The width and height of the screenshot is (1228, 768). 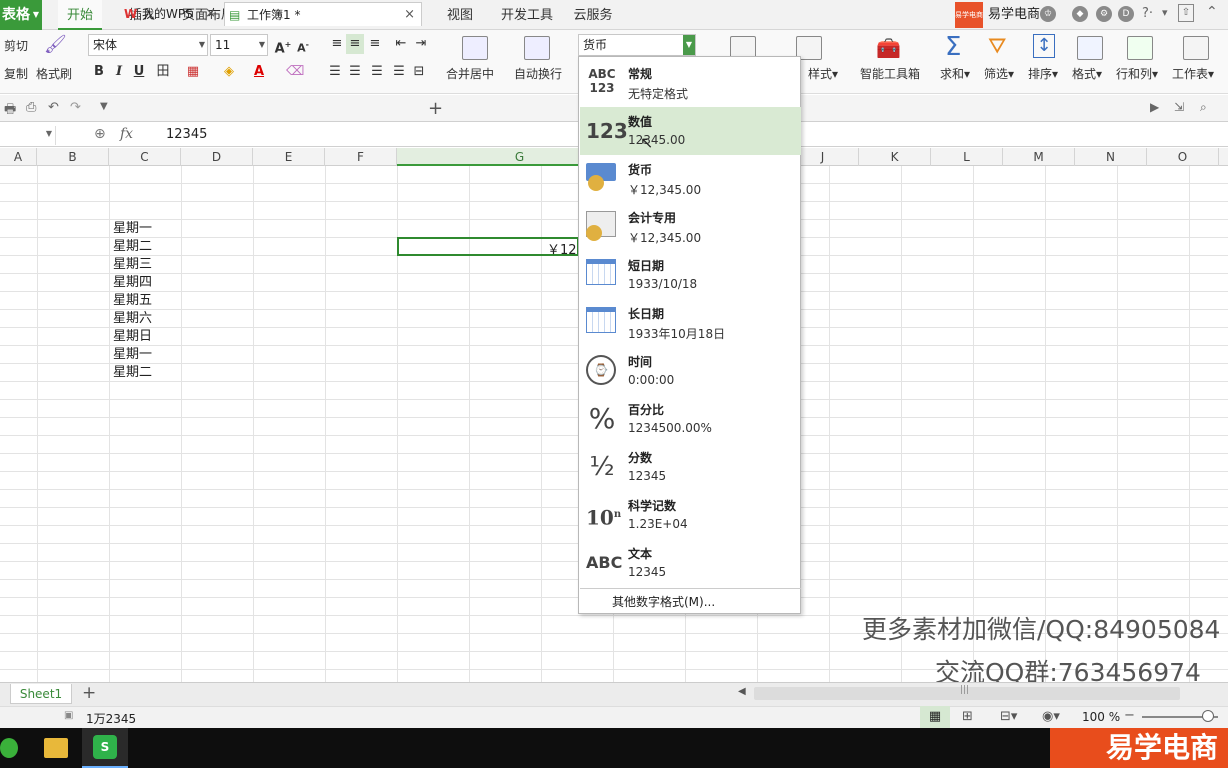 What do you see at coordinates (163, 72) in the screenshot?
I see `border-icon: 田` at bounding box center [163, 72].